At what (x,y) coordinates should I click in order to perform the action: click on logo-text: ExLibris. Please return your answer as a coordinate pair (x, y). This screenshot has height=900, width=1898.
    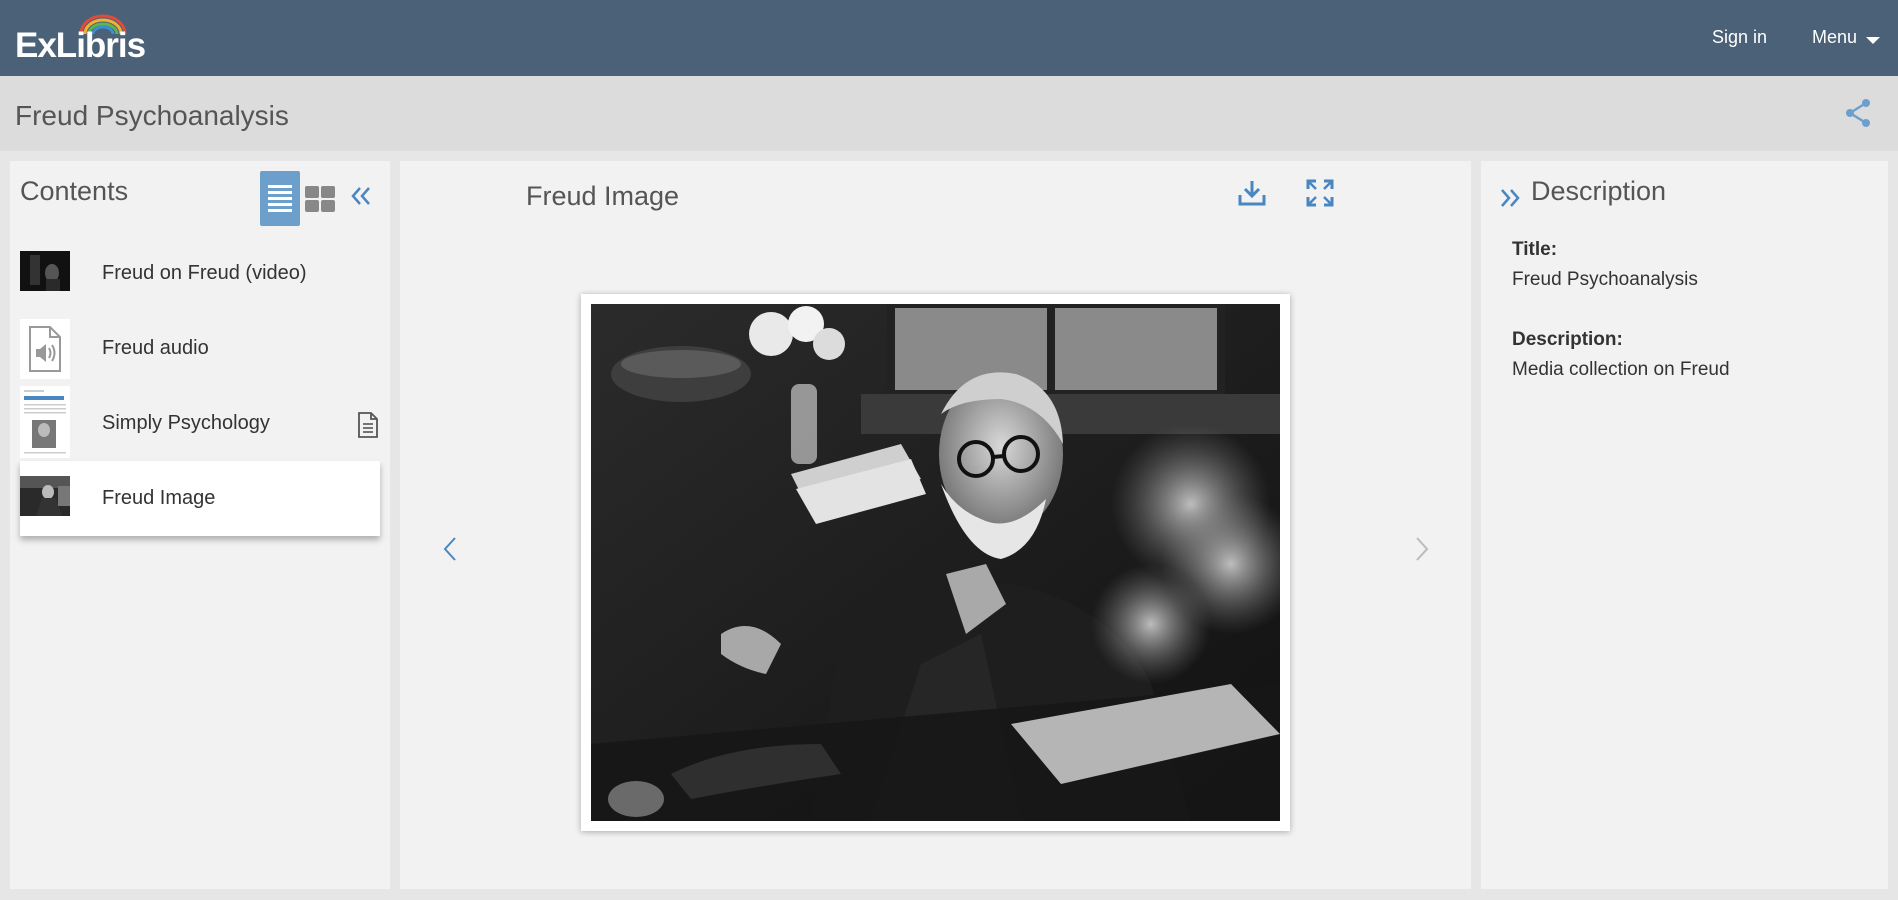
    Looking at the image, I should click on (80, 45).